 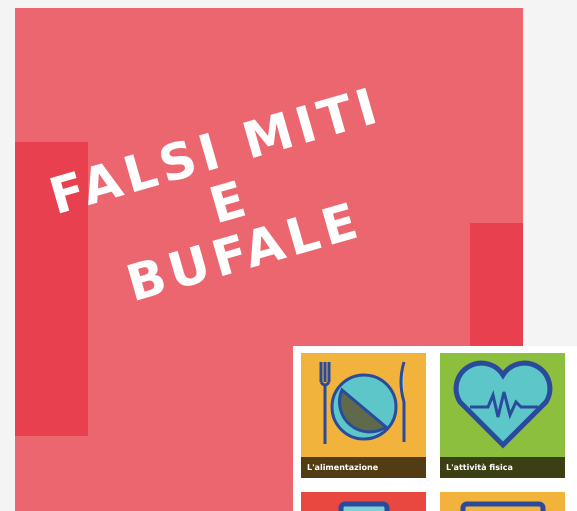 What do you see at coordinates (502, 467) in the screenshot?
I see `tile-caption: L'attività fisica` at bounding box center [502, 467].